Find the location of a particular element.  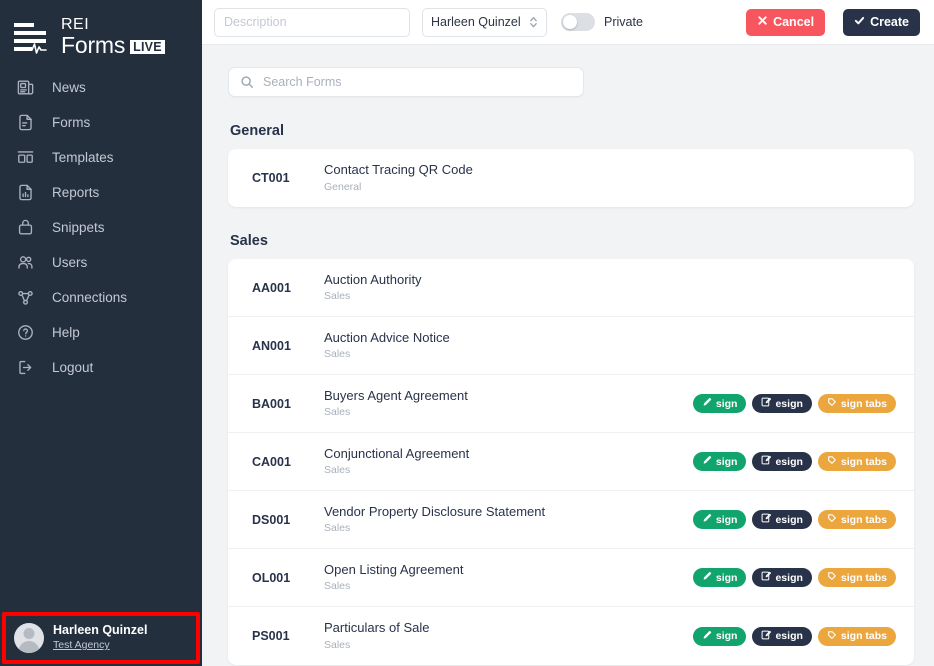

sidebar-item-label: Forms is located at coordinates (71, 122).